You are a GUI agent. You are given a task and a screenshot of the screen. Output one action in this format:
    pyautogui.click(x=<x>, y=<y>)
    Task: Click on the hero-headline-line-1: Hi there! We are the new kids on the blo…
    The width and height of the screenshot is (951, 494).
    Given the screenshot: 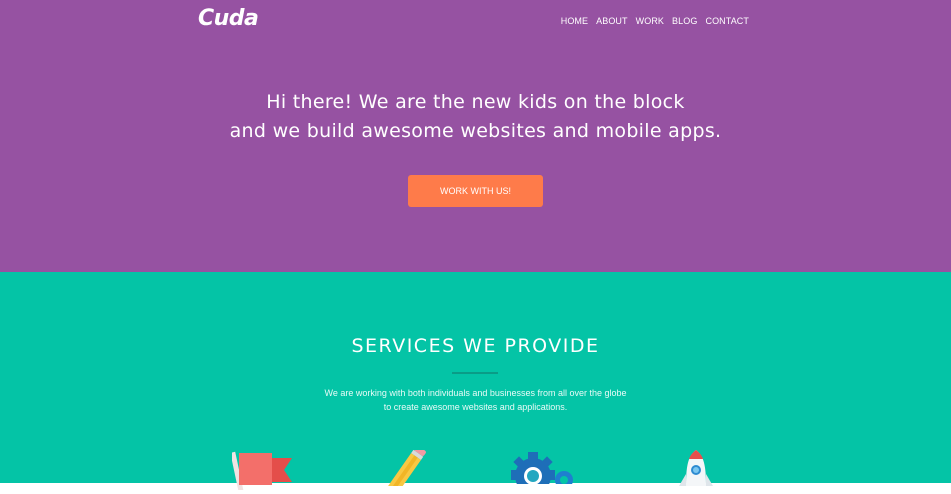 What is the action you would take?
    pyautogui.click(x=475, y=102)
    